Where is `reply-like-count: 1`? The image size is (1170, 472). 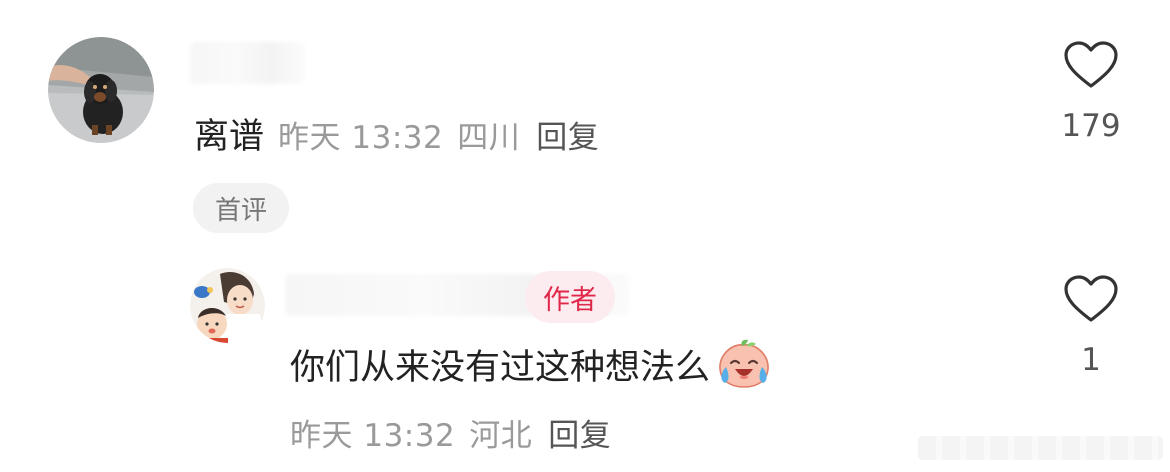 reply-like-count: 1 is located at coordinates (1091, 360).